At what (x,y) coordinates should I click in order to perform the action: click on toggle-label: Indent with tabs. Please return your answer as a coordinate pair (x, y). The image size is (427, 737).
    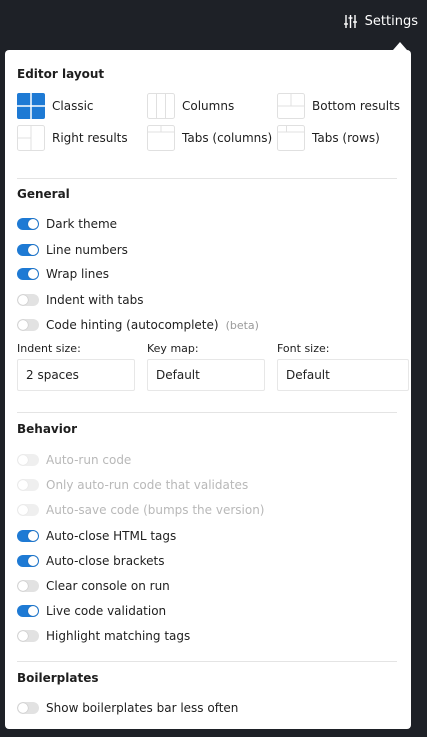
    Looking at the image, I should click on (95, 300).